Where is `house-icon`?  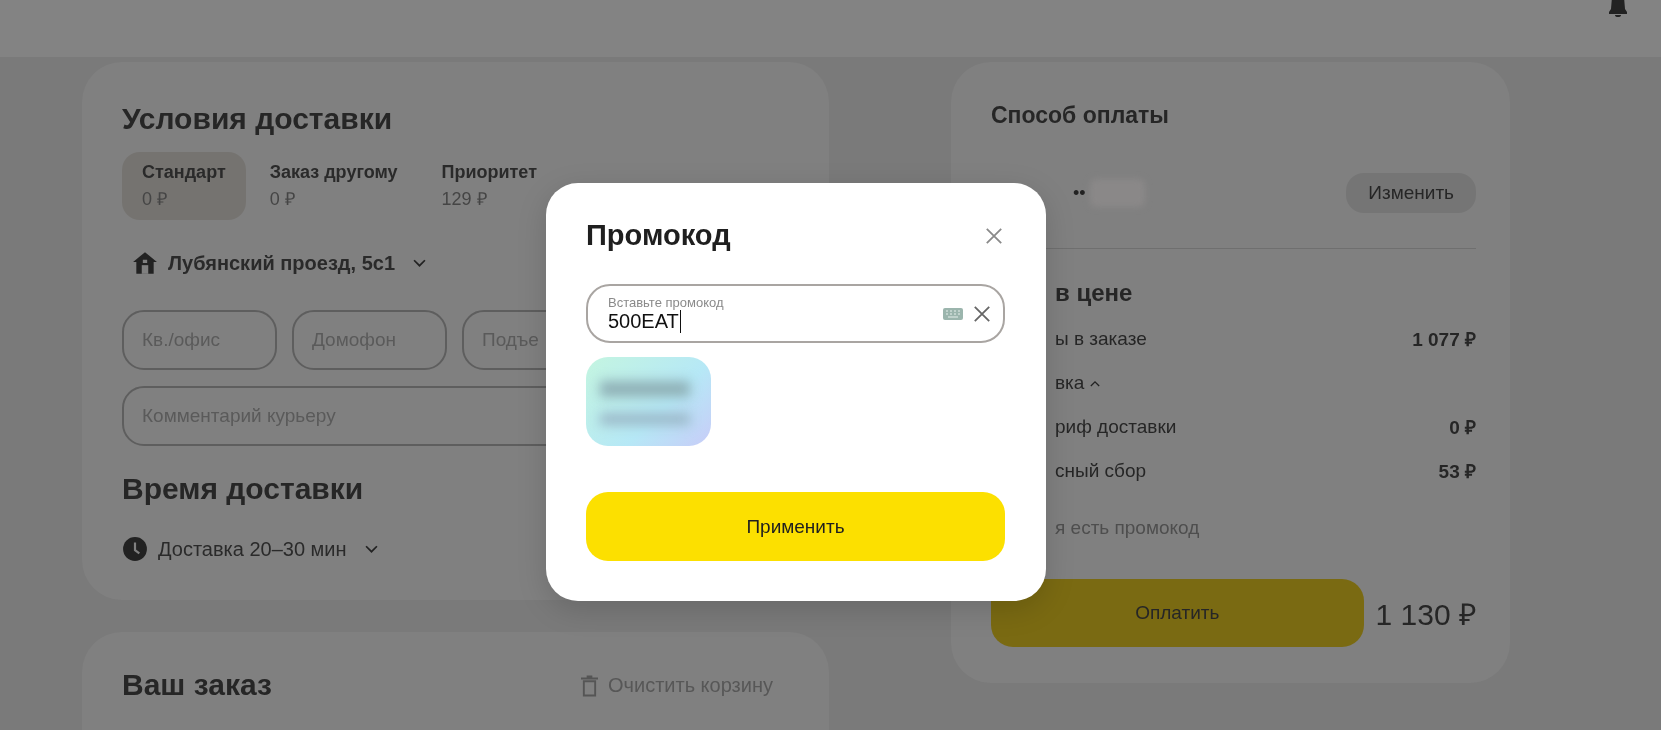 house-icon is located at coordinates (145, 263).